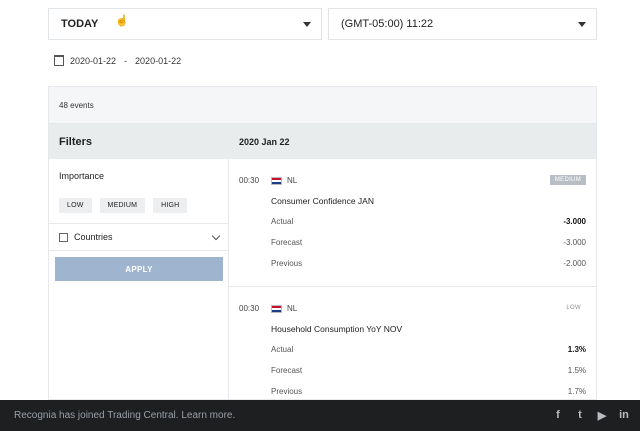 Image resolution: width=640 pixels, height=431 pixels. What do you see at coordinates (462, 24) in the screenshot?
I see `timezone-select: (GMT-05:00) 11:22` at bounding box center [462, 24].